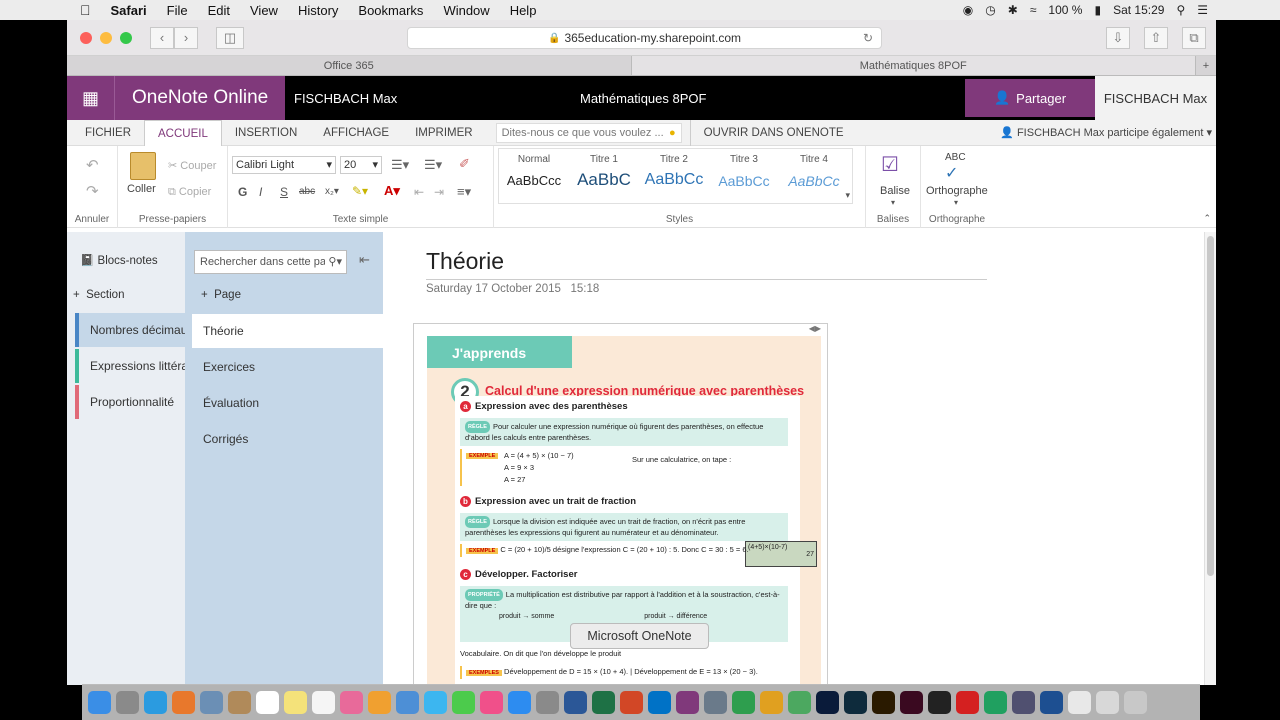 The width and height of the screenshot is (1280, 720). What do you see at coordinates (189, 192) in the screenshot?
I see `copy-button: ⧉ Copier` at bounding box center [189, 192].